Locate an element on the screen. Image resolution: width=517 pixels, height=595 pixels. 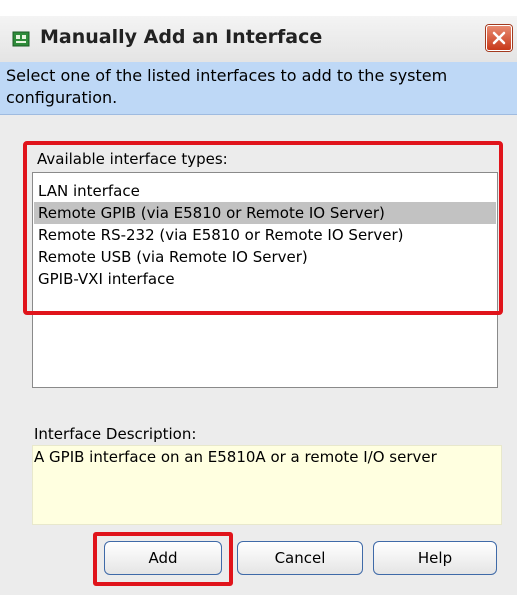
add-button: Add is located at coordinates (163, 558).